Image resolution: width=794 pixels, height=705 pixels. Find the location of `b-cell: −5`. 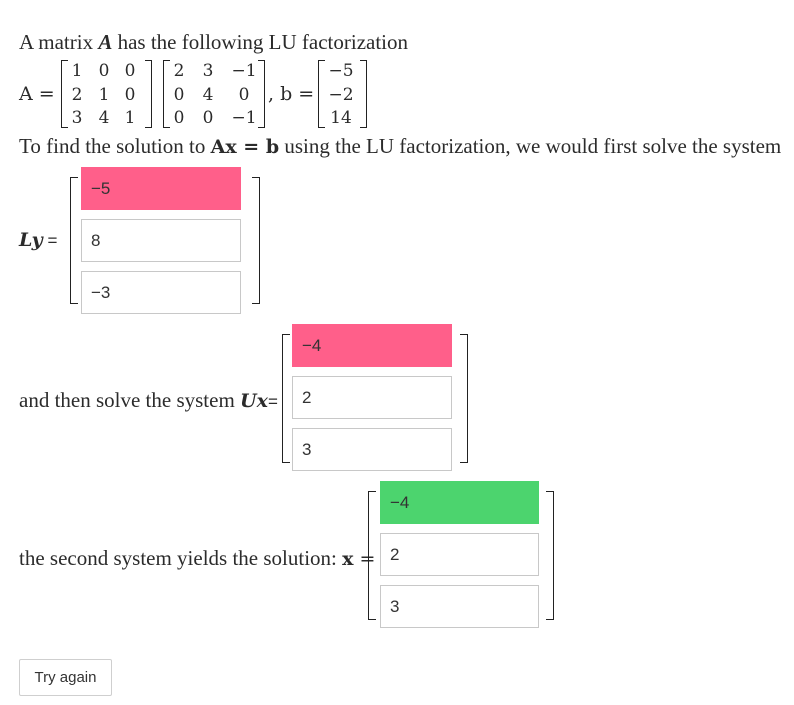

b-cell: −5 is located at coordinates (341, 71).